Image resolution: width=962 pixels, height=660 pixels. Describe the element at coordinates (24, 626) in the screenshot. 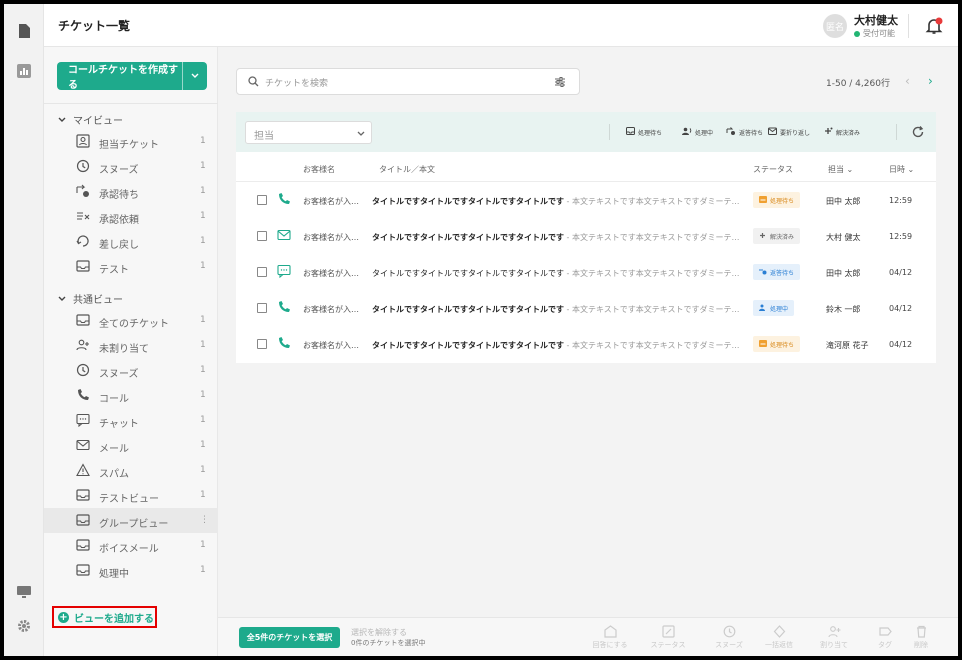

I see `settings-gear-icon` at that location.